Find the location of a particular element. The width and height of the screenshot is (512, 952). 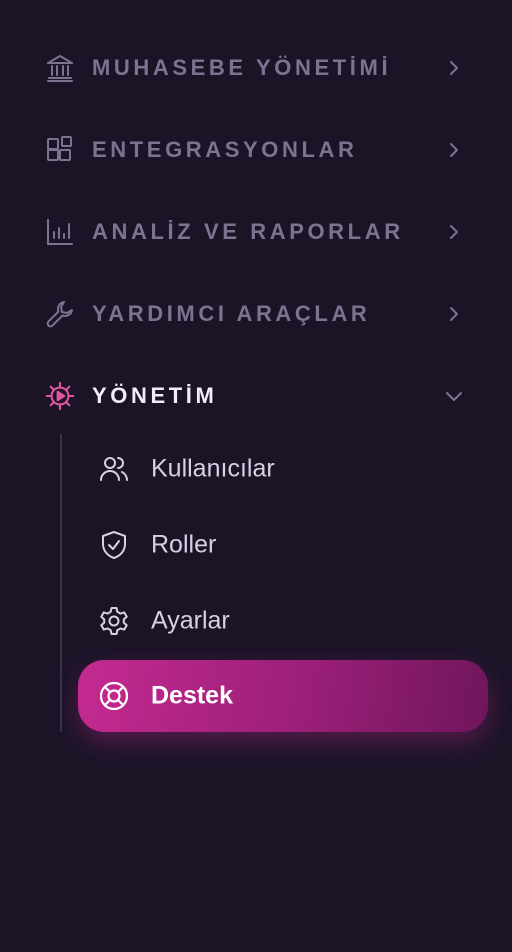

users-icon is located at coordinates (114, 469).